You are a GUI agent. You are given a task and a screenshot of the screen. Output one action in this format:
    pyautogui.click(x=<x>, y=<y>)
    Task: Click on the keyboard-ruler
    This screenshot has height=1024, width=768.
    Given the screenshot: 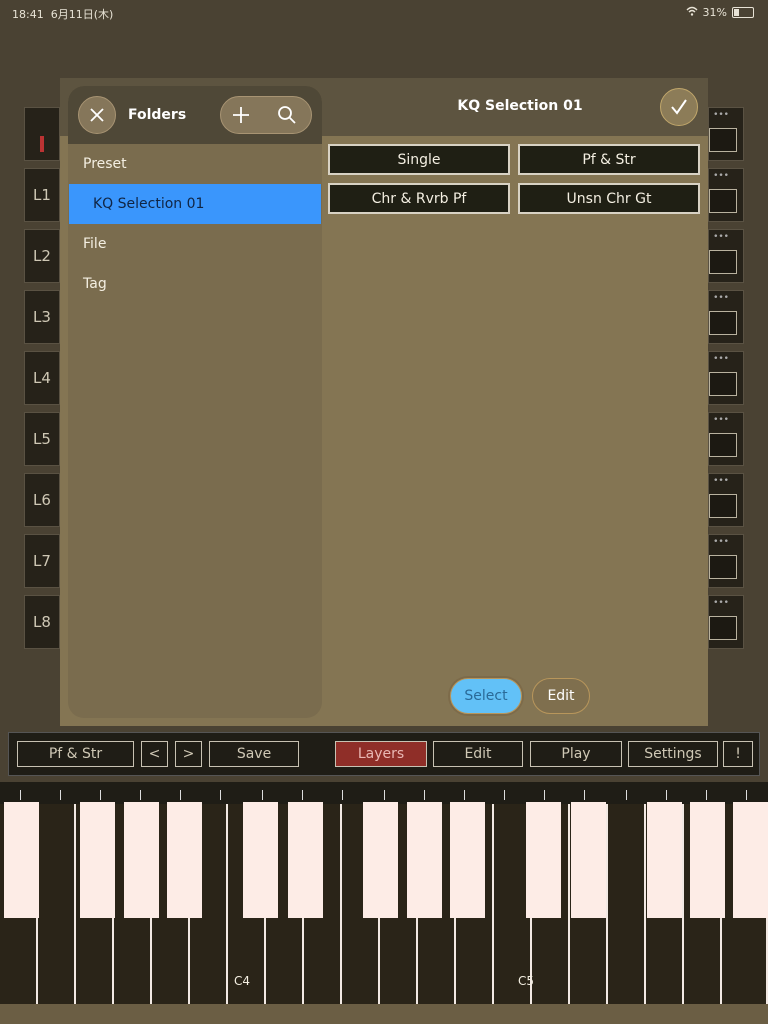 What is the action you would take?
    pyautogui.click(x=384, y=793)
    